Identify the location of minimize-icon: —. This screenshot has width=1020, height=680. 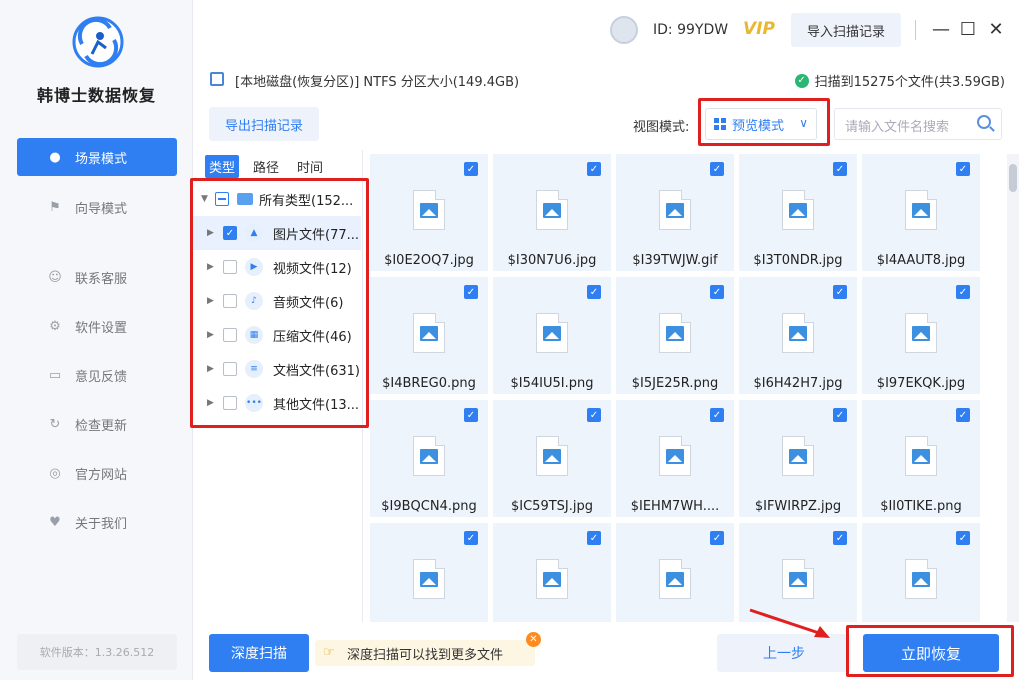
(941, 29).